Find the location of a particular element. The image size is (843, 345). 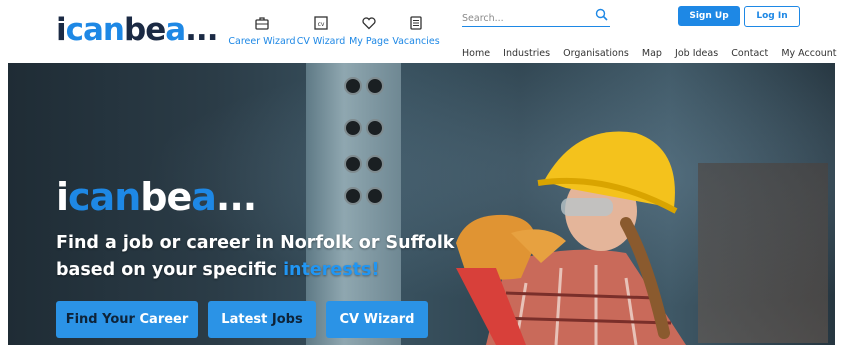

nav-vacancies: Vacancies is located at coordinates (416, 30).